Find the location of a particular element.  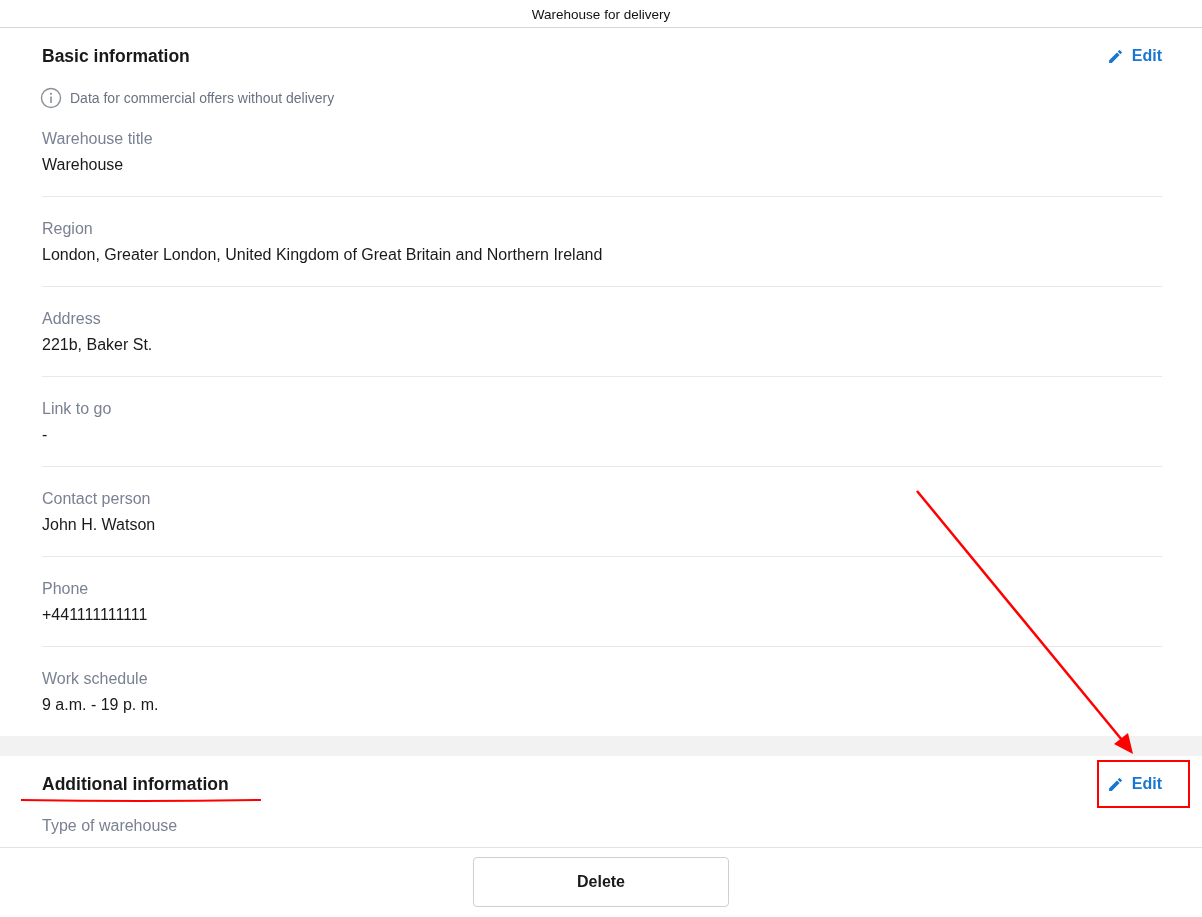

info-note: Data for commercial offers without delivery is located at coordinates (202, 98).